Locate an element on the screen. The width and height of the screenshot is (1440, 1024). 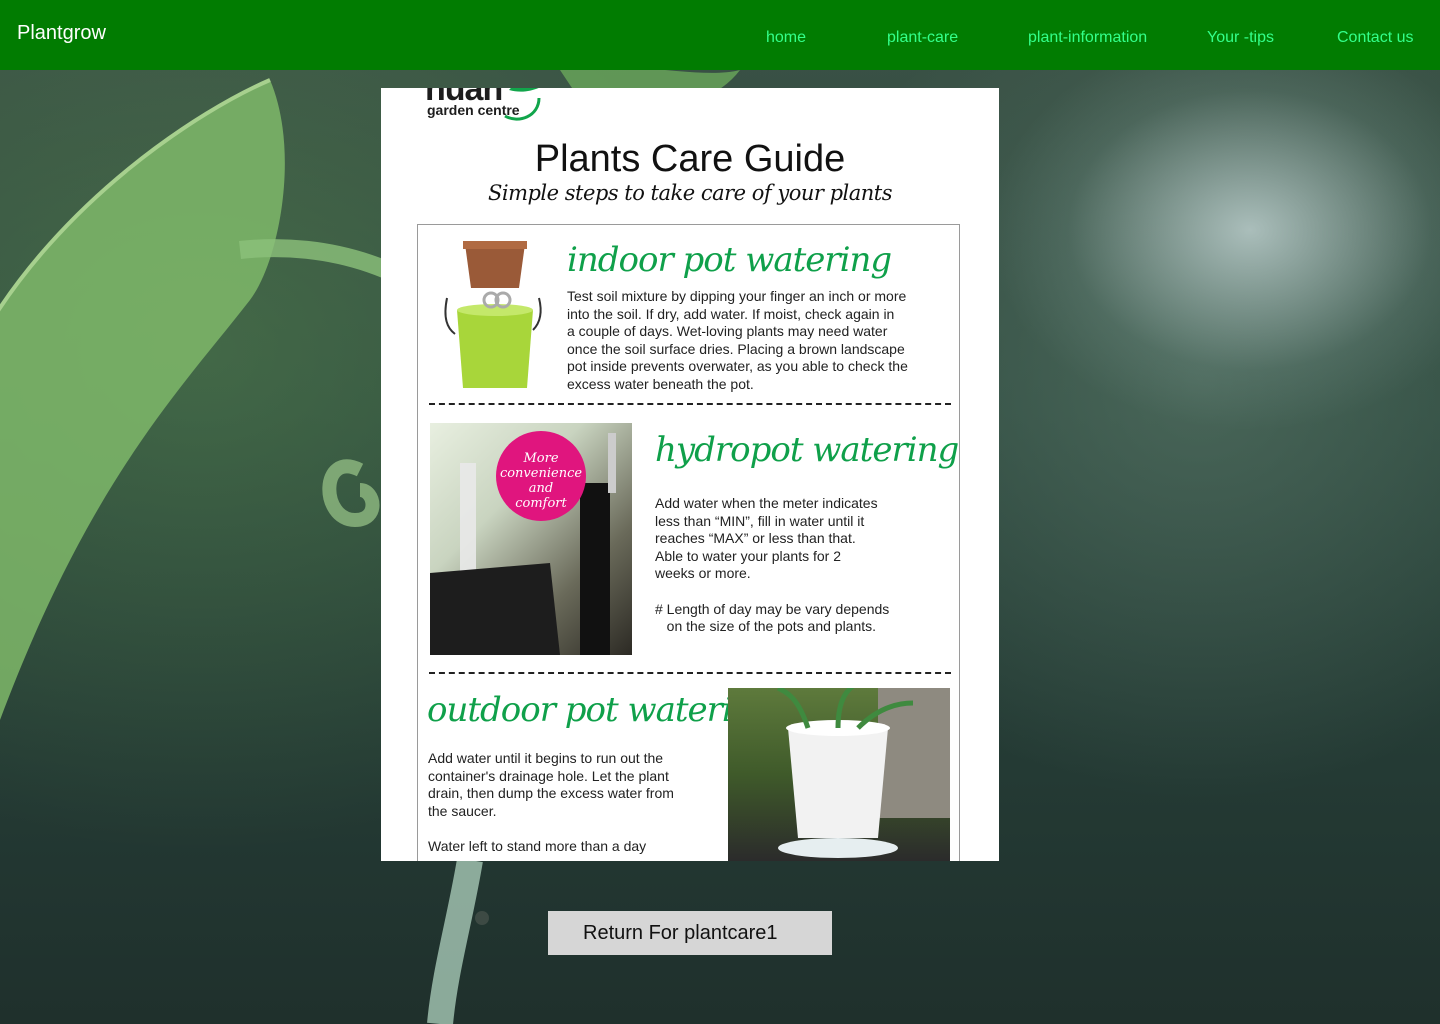
badge-line: and is located at coordinates (541, 488).